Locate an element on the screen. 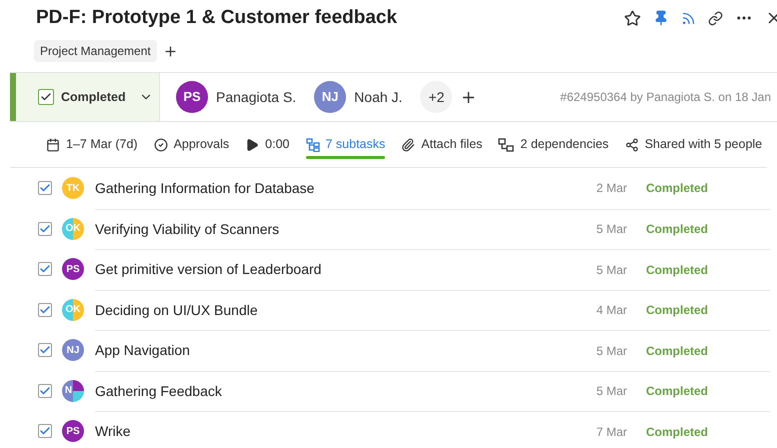 Image resolution: width=777 pixels, height=448 pixels. subtask-title: Verifying Viability of Scanners is located at coordinates (187, 229).